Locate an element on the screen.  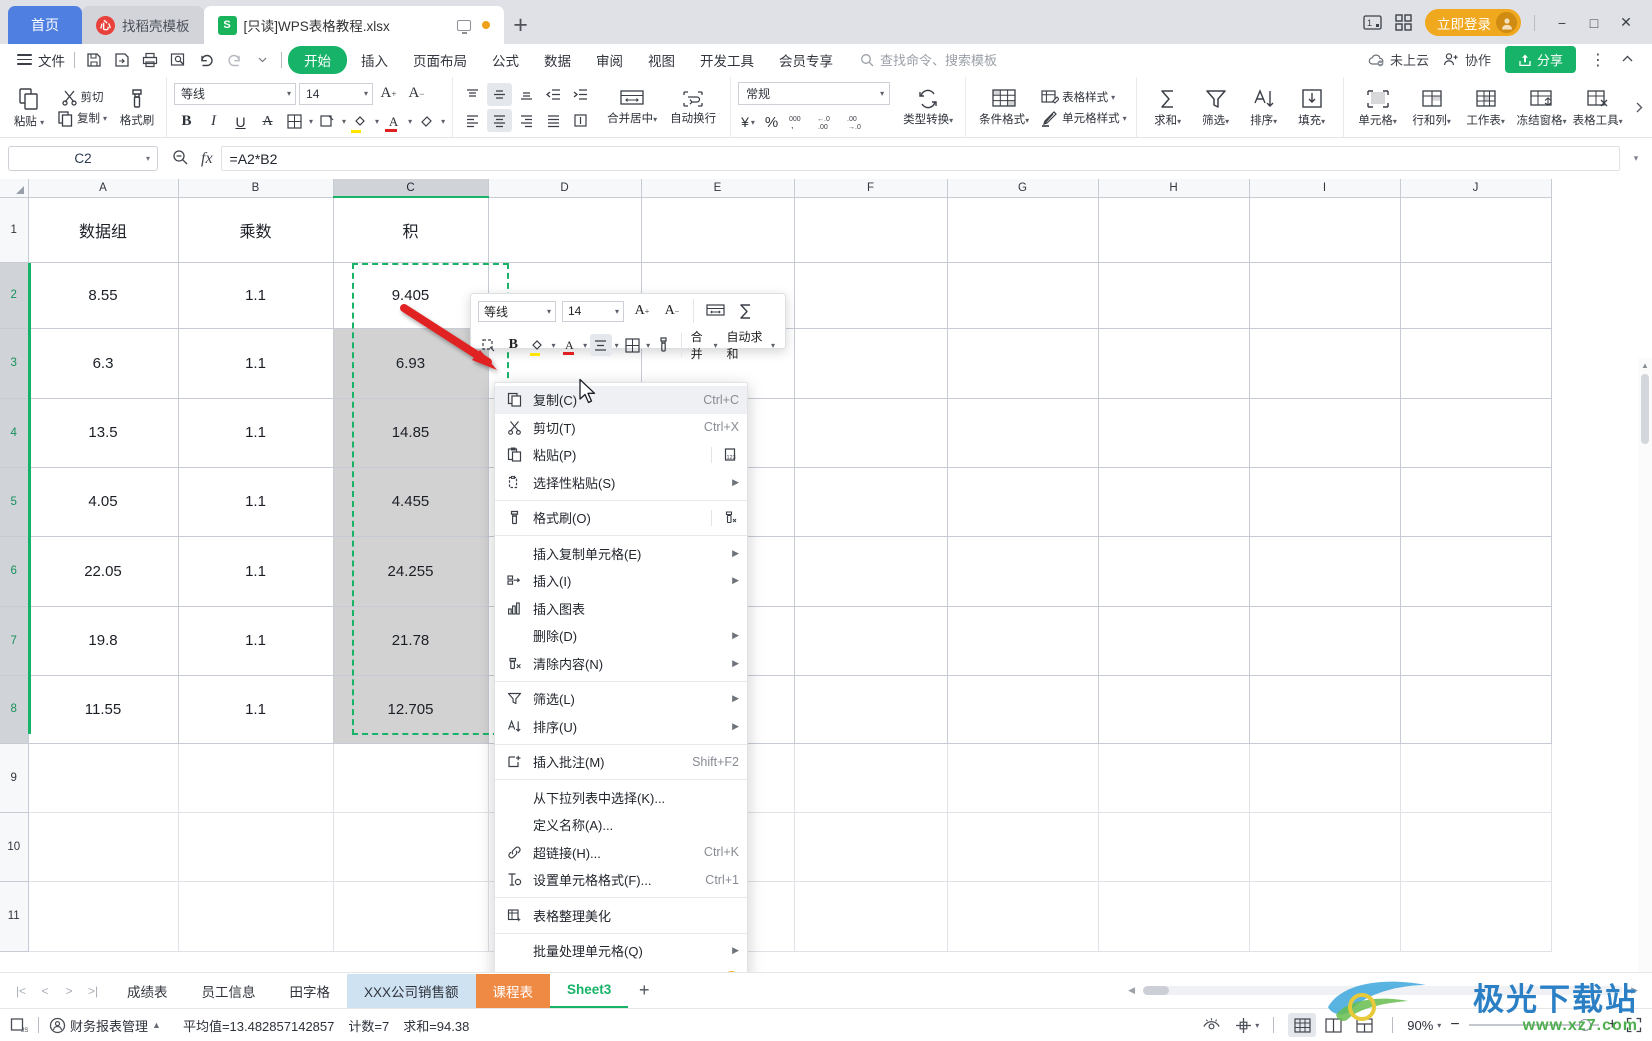
name-box: C2 ▾ is located at coordinates (83, 158).